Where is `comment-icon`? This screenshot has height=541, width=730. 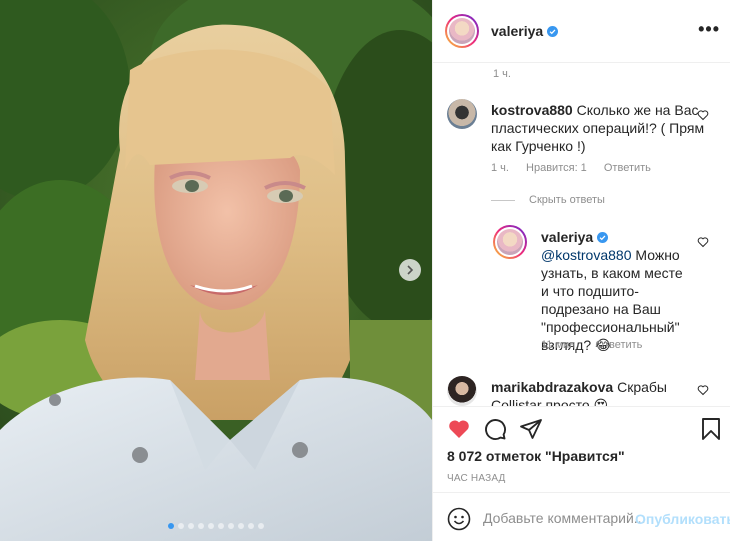 comment-icon is located at coordinates (495, 429).